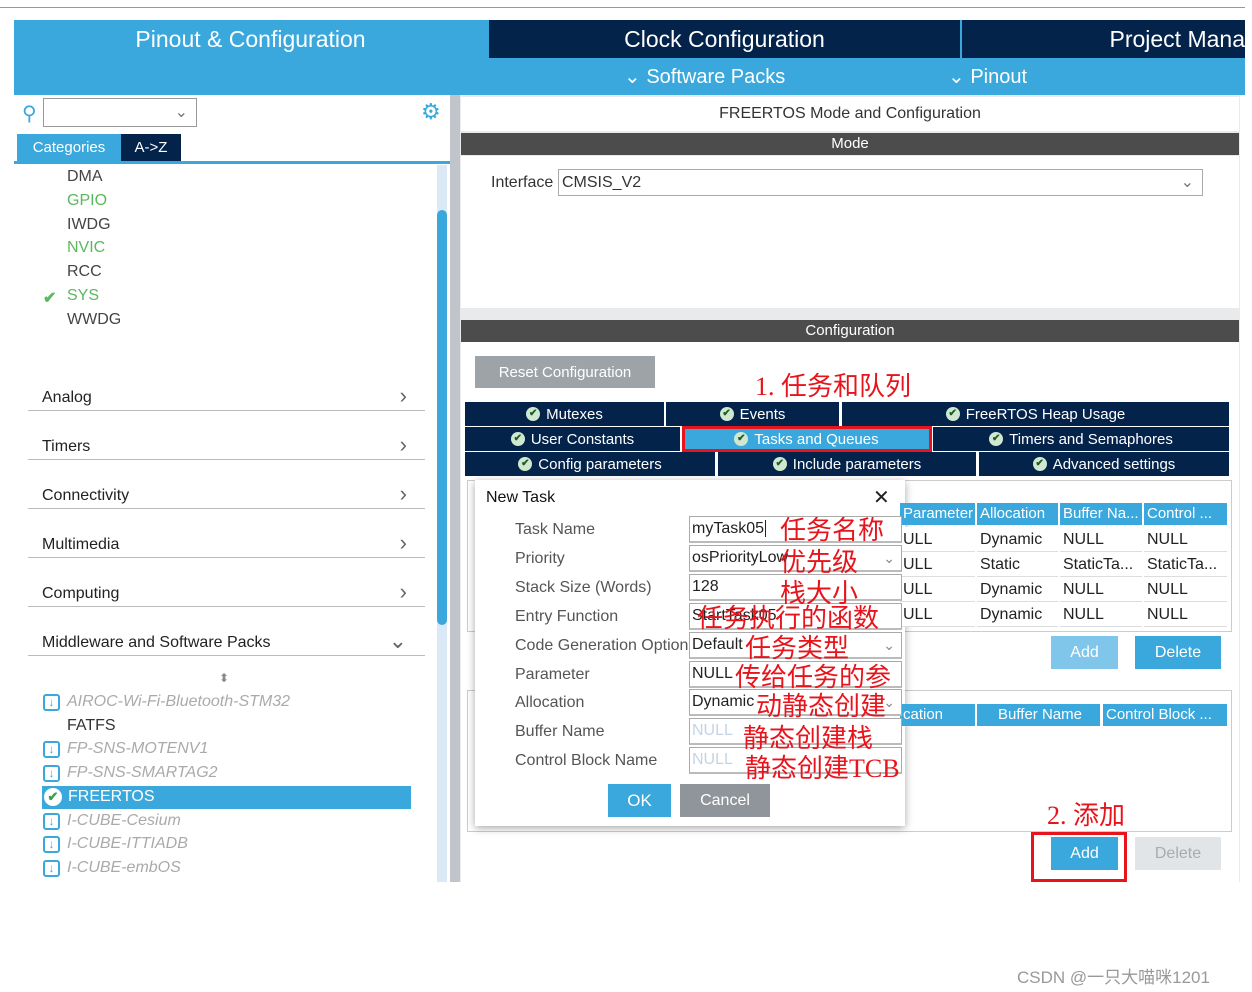  Describe the element at coordinates (999, 77) in the screenshot. I see `pinout-label: Pinout` at that location.